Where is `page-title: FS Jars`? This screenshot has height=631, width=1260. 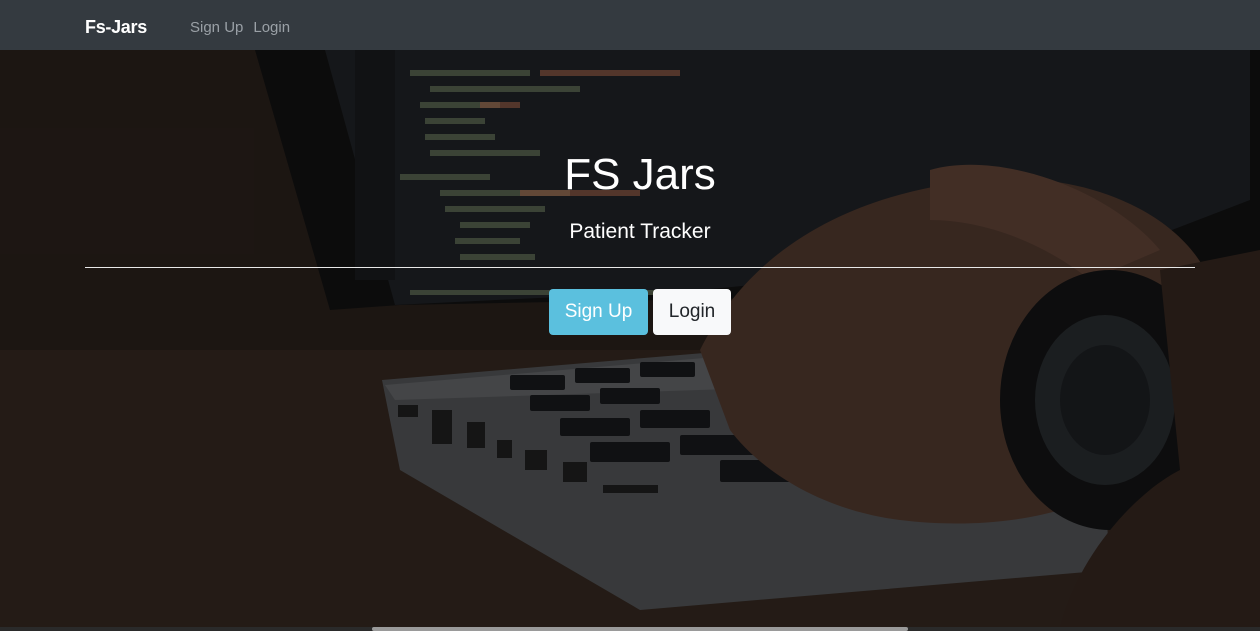
page-title: FS Jars is located at coordinates (640, 174).